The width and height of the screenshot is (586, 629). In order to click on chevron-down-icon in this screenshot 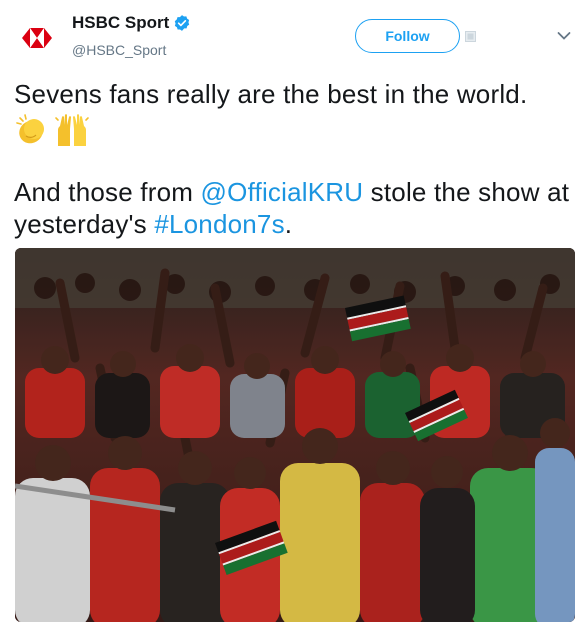, I will do `click(564, 36)`.